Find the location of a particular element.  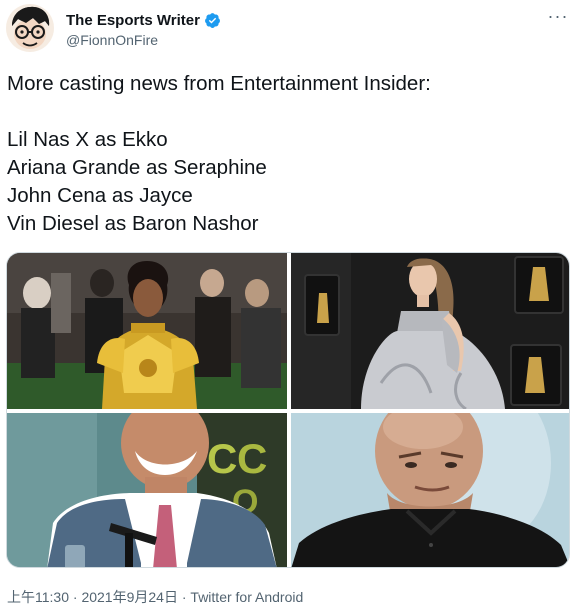

author-name-row: The Esports Writer is located at coordinates (143, 20).